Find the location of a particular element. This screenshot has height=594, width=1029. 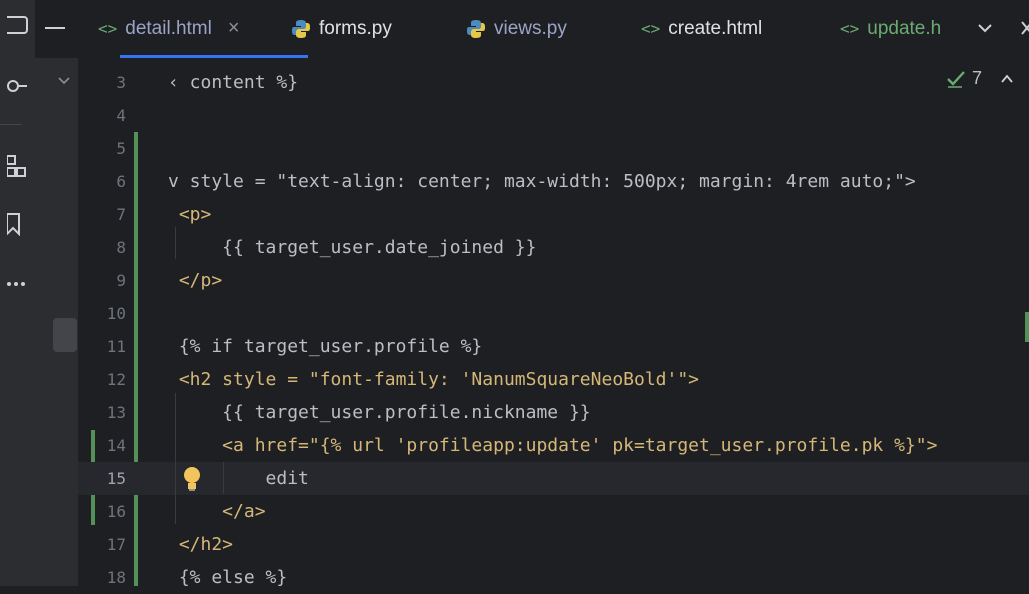

scroll-change-marker is located at coordinates (1027, 327).